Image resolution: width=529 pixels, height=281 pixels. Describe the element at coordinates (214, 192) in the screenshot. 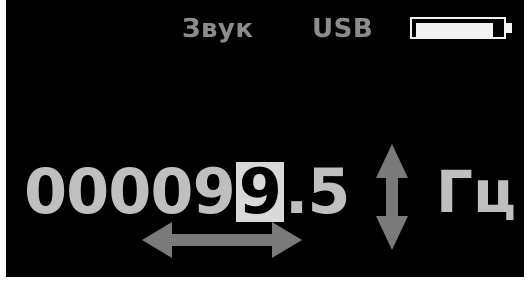

I see `frequency-digit: 9` at that location.